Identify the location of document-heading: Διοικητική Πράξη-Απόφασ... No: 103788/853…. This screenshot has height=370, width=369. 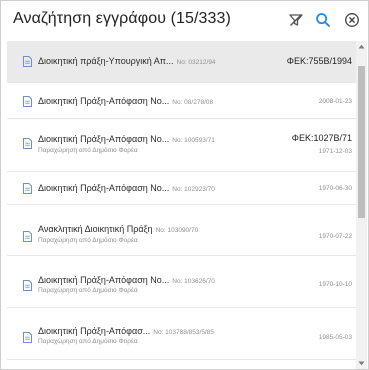
(126, 331).